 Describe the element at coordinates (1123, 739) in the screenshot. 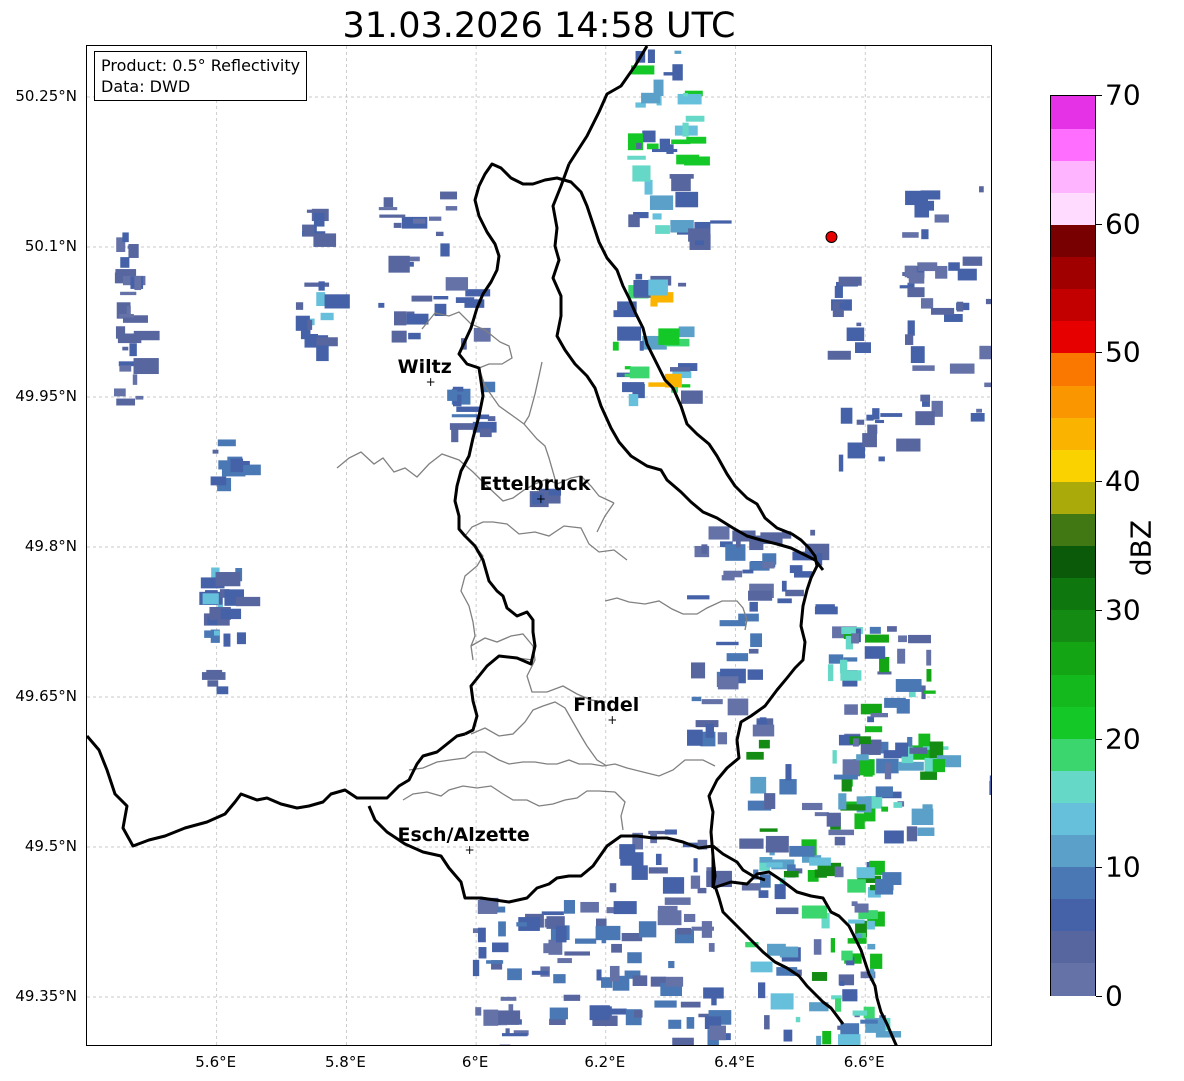

I see `colorbar-tick-label: 20` at that location.